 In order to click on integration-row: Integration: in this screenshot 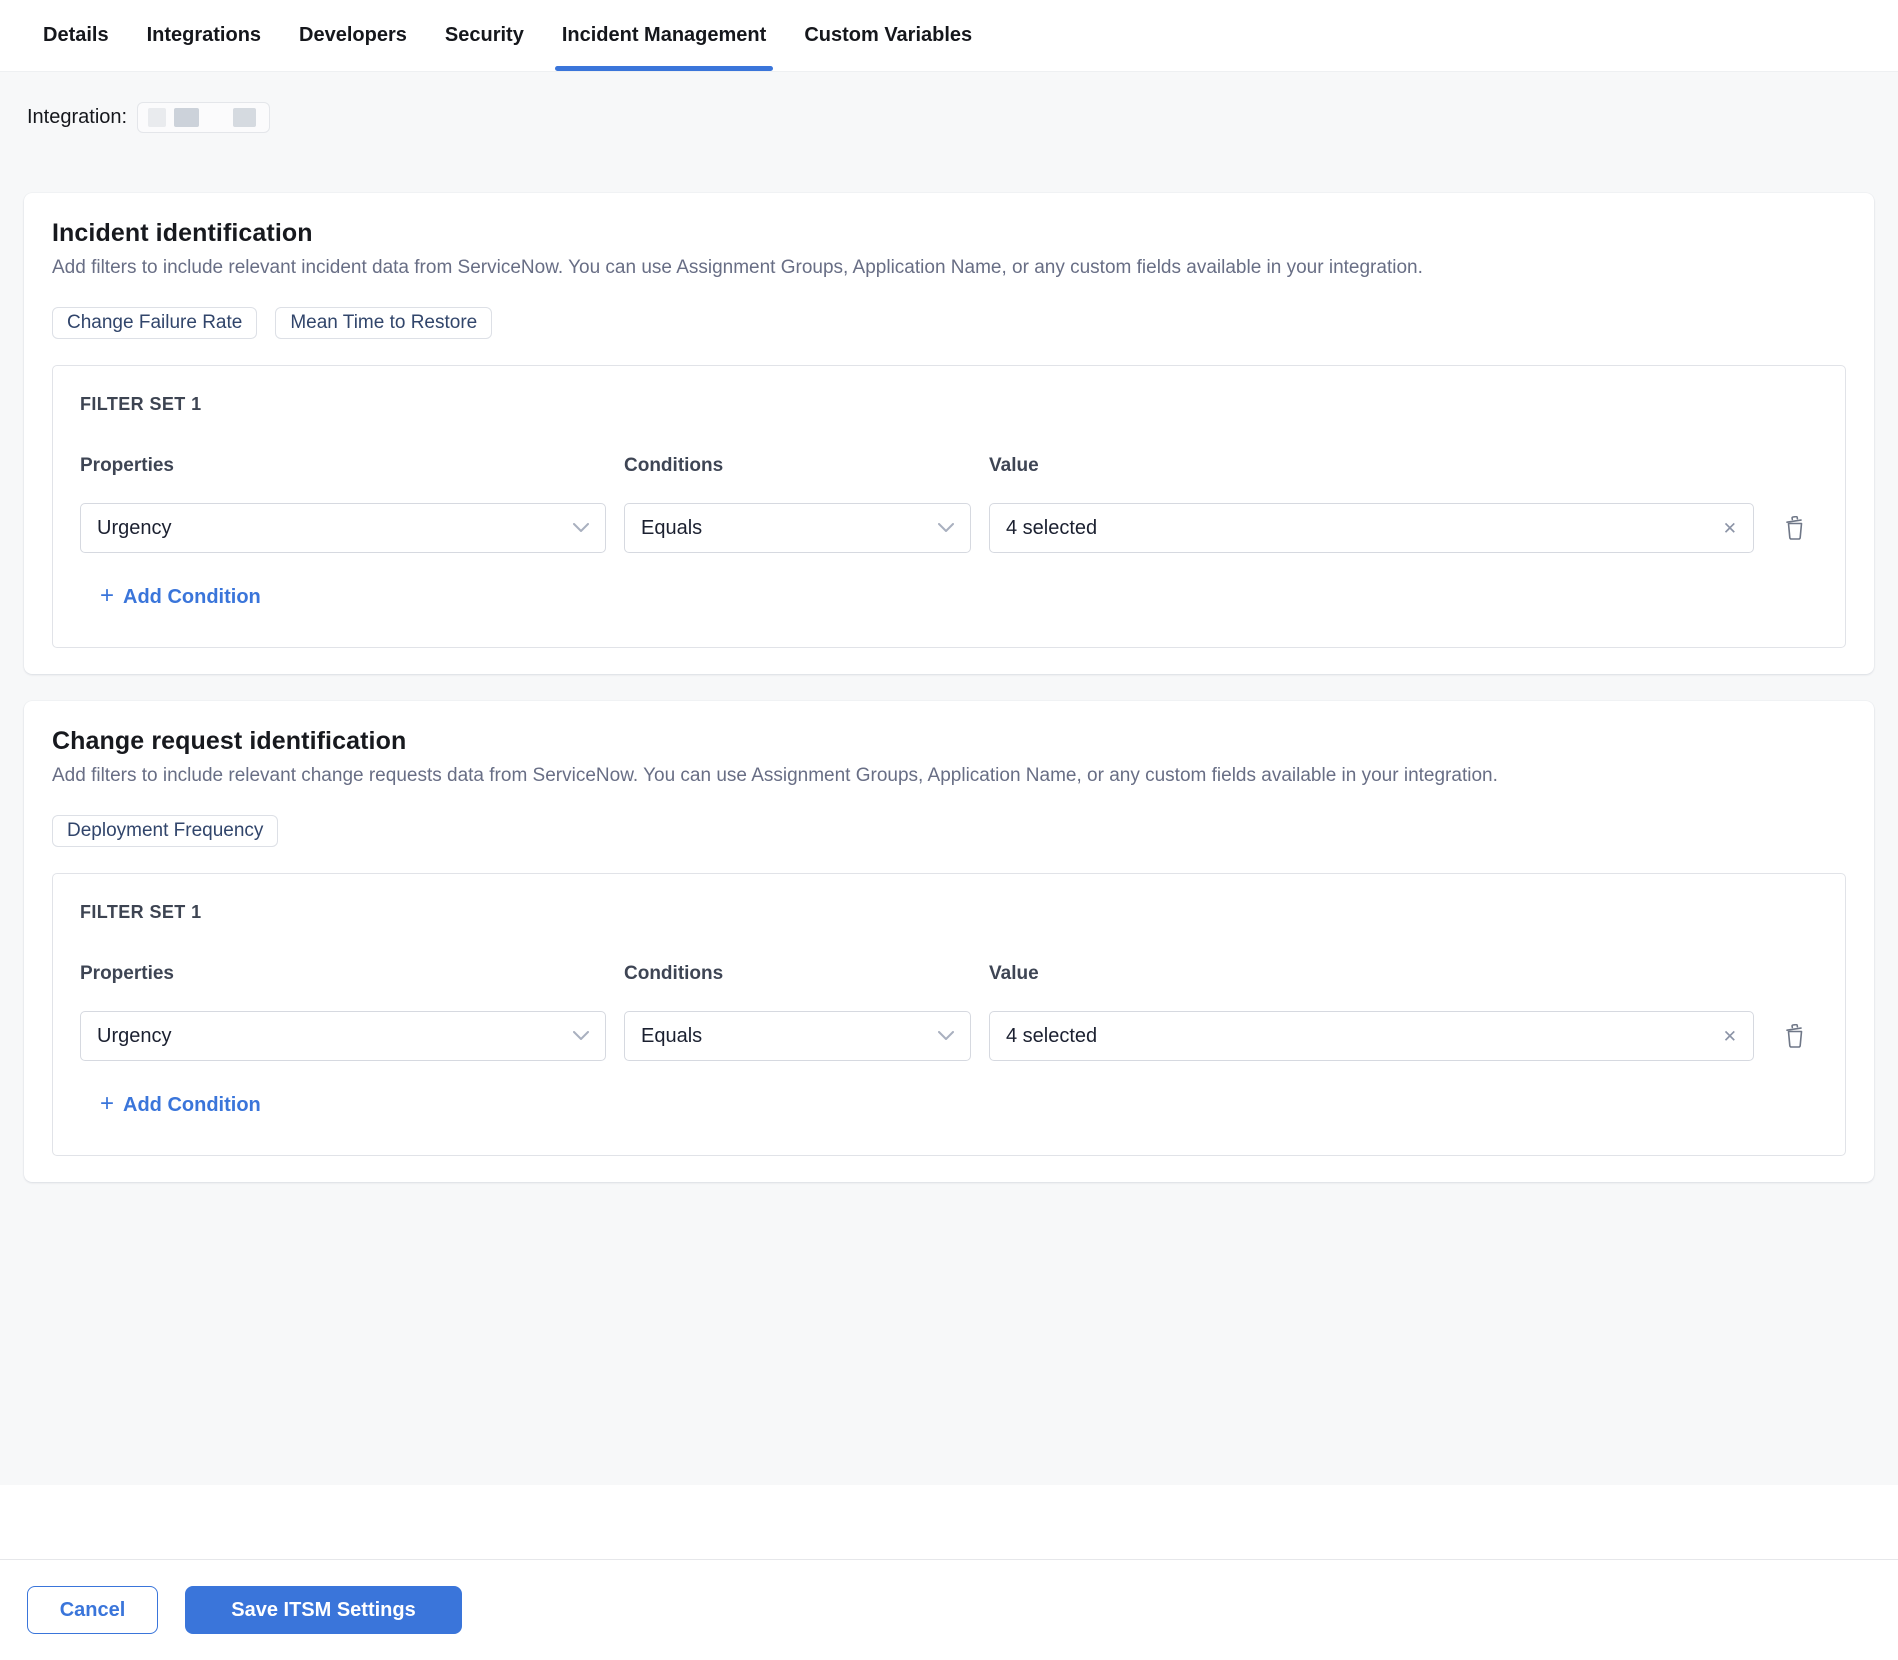, I will do `click(950, 102)`.